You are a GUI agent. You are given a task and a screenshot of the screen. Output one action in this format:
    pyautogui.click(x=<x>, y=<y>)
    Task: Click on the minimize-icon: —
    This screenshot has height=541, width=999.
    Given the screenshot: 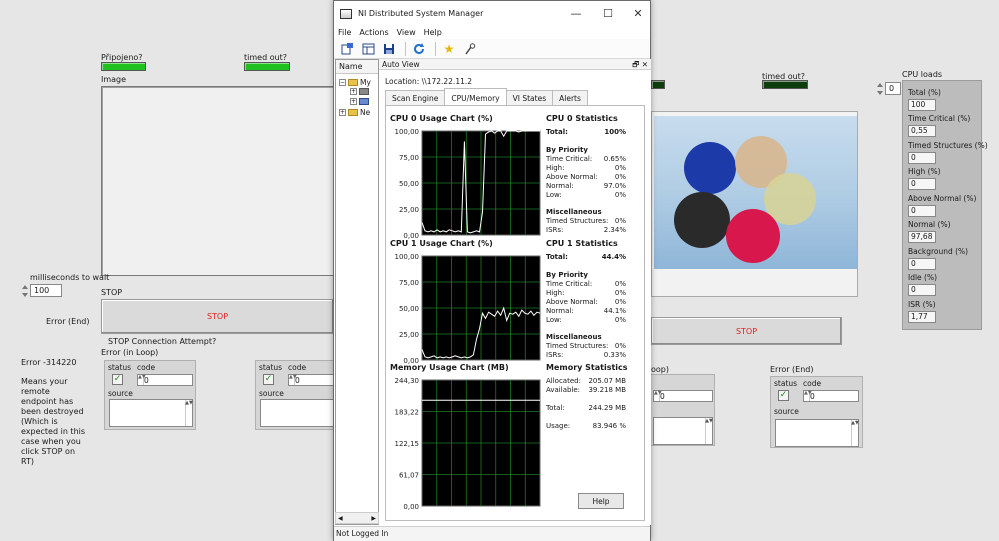 What is the action you would take?
    pyautogui.click(x=576, y=13)
    